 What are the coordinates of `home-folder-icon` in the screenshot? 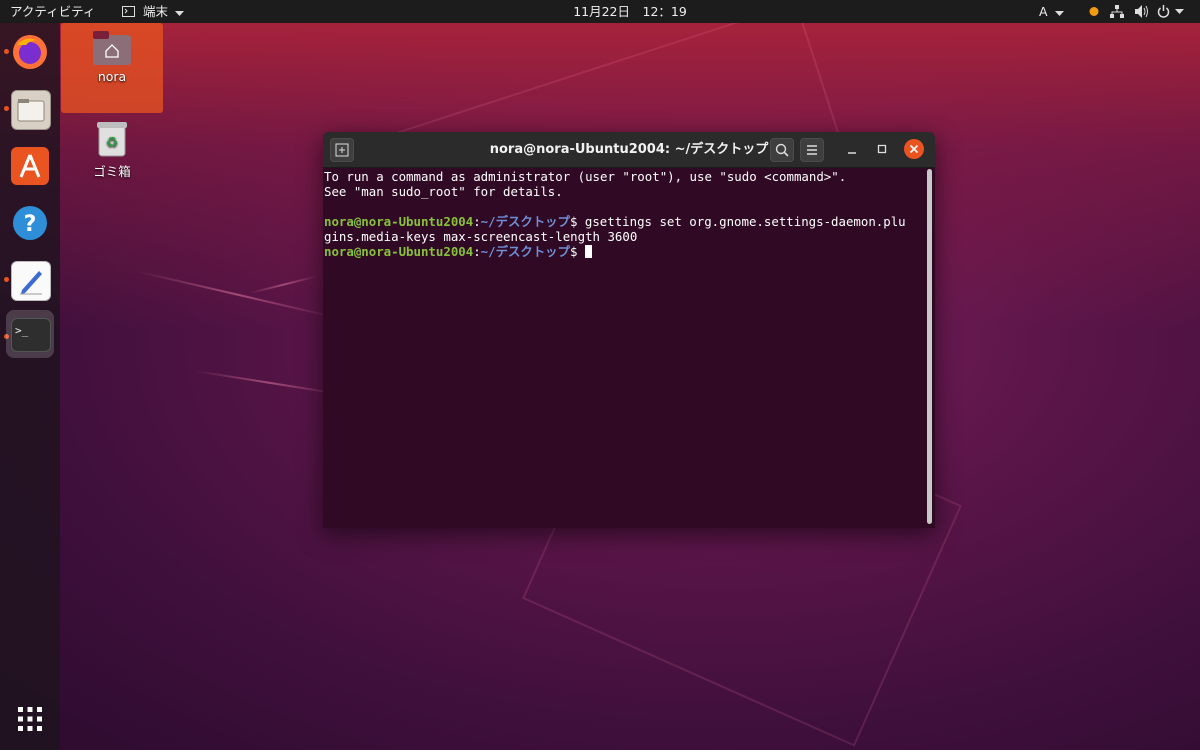 It's located at (112, 48).